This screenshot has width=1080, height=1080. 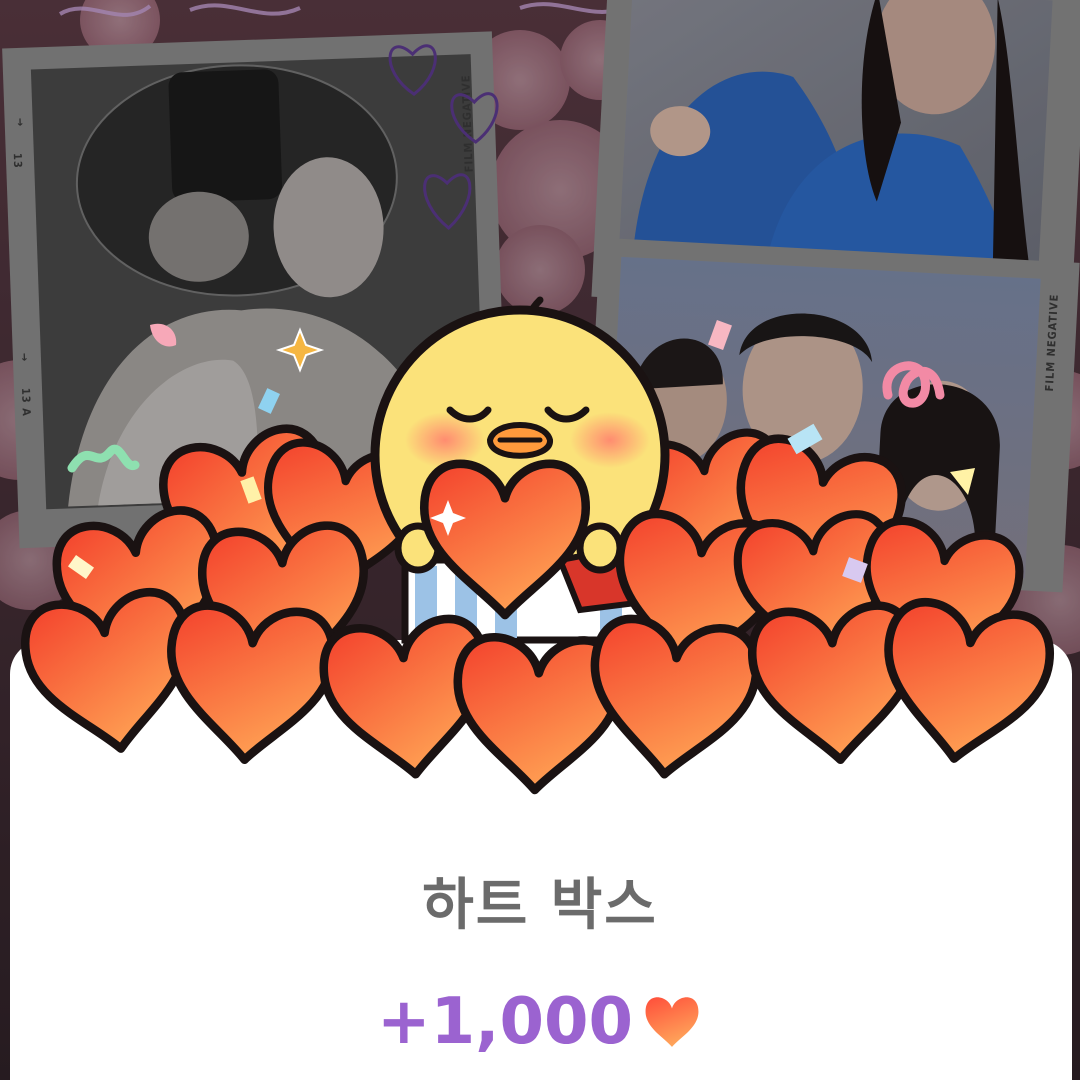 I want to click on reward-title: 하트 박스, so click(x=540, y=905).